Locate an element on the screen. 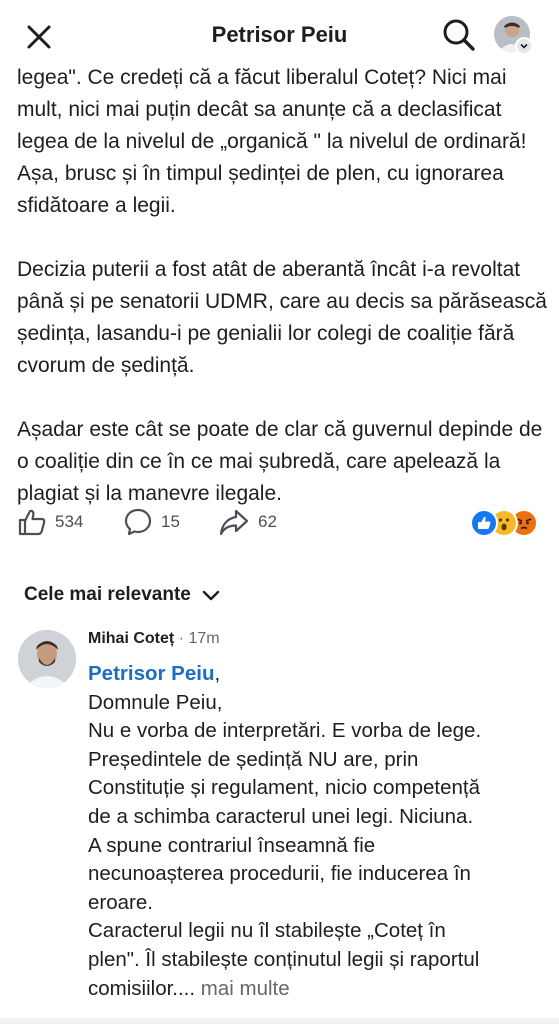 The width and height of the screenshot is (559, 1024). search-icon is located at coordinates (459, 35).